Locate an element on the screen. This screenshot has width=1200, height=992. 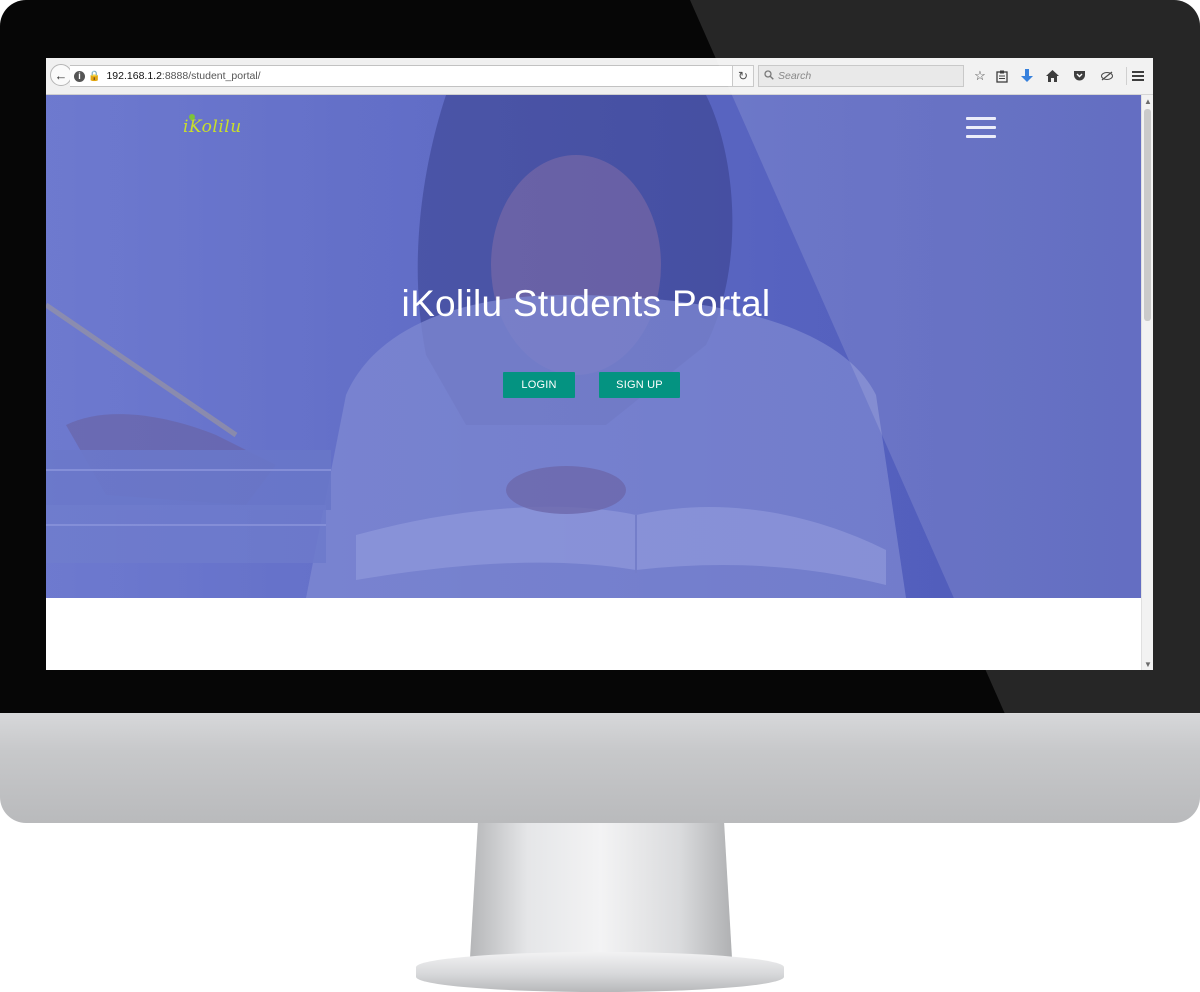
scroll-down-icon: ▼ is located at coordinates (1147, 664).